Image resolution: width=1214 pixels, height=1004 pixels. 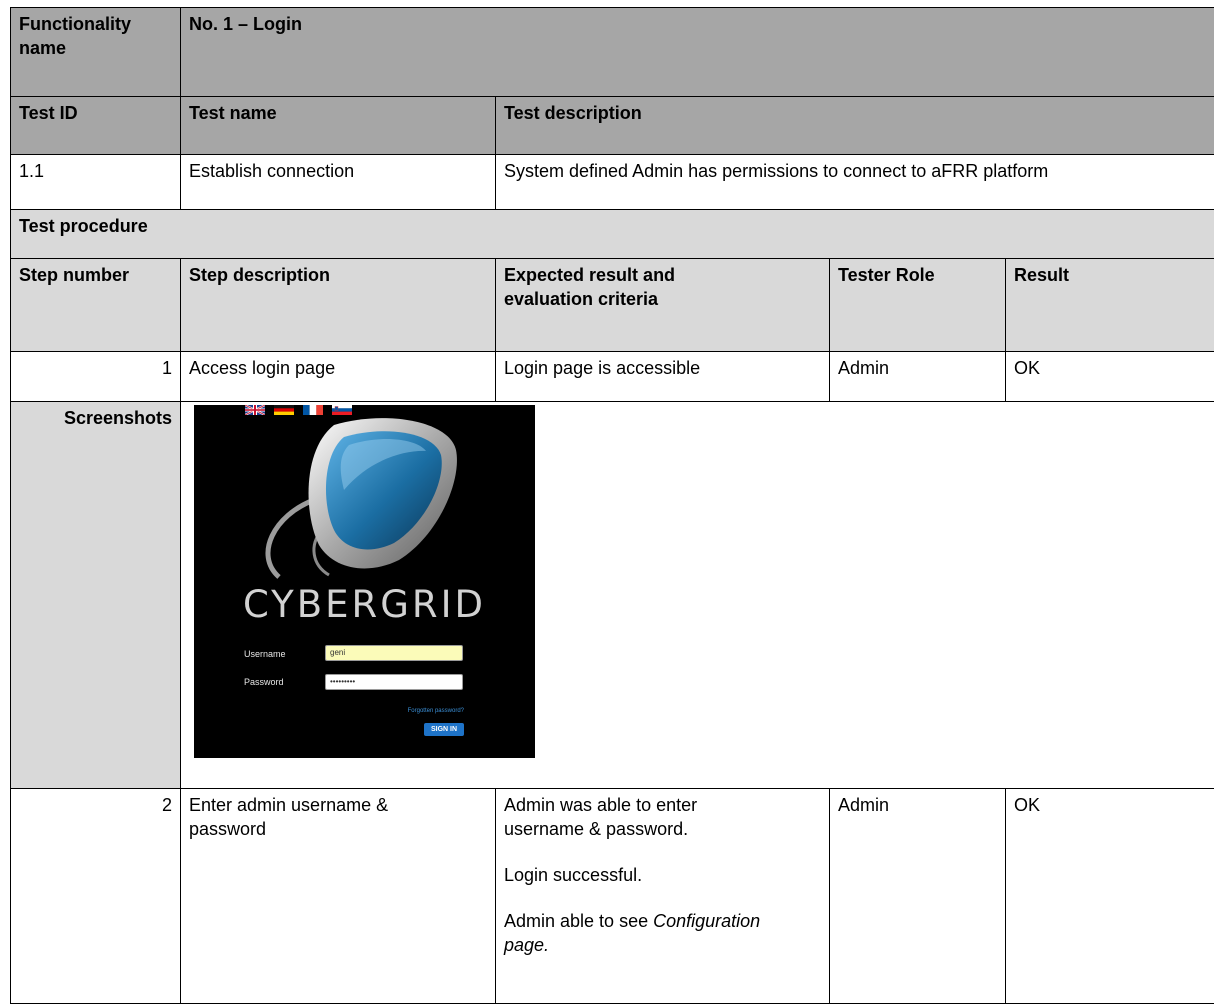 I want to click on expected-result-header: Expected result and evaluation criteria, so click(x=662, y=305).